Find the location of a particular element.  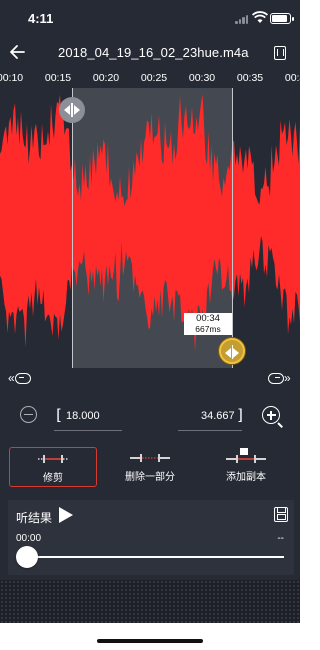

trim-tool-label: 修剪 is located at coordinates (53, 478).